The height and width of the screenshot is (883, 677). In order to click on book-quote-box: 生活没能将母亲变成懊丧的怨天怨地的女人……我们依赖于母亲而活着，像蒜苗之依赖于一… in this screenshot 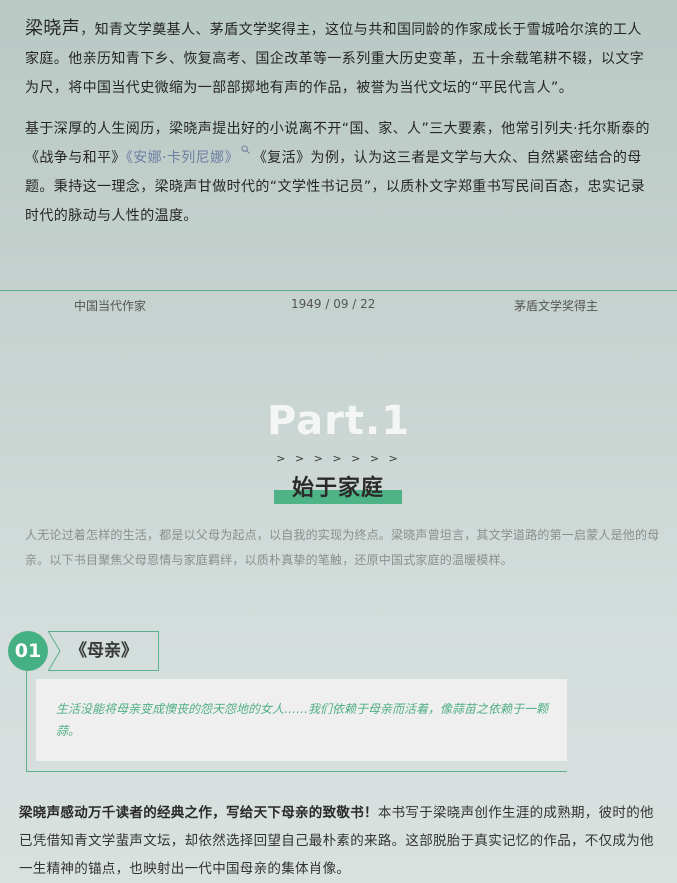, I will do `click(301, 720)`.